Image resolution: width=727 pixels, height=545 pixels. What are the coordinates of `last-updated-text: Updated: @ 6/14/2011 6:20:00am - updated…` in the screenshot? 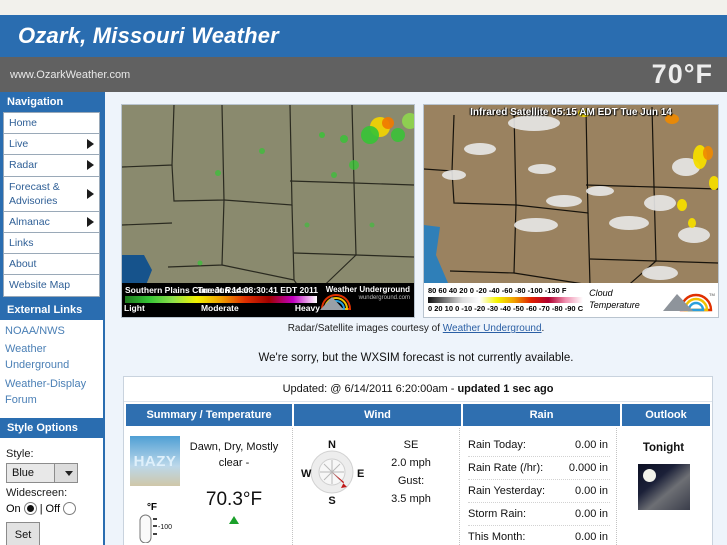 It's located at (418, 389).